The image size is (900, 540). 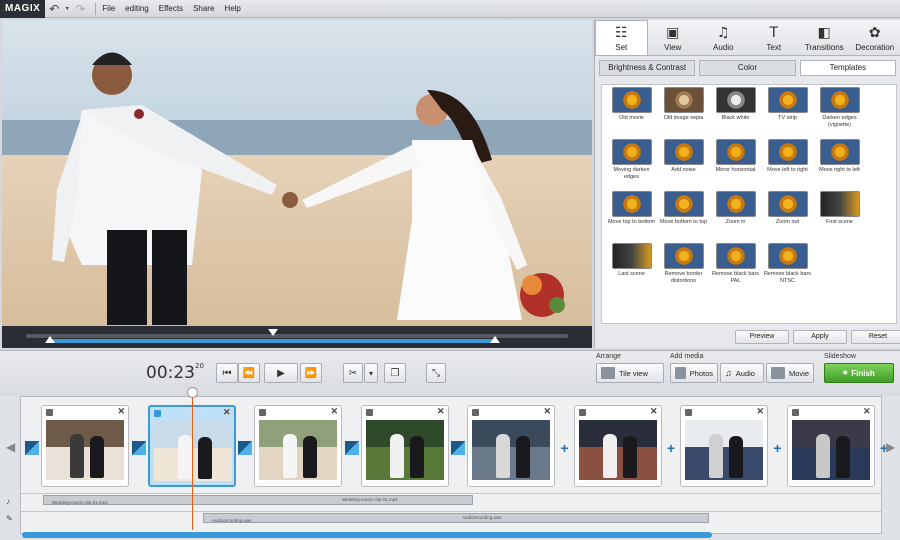 What do you see at coordinates (820, 337) in the screenshot?
I see `apply-button: Apply` at bounding box center [820, 337].